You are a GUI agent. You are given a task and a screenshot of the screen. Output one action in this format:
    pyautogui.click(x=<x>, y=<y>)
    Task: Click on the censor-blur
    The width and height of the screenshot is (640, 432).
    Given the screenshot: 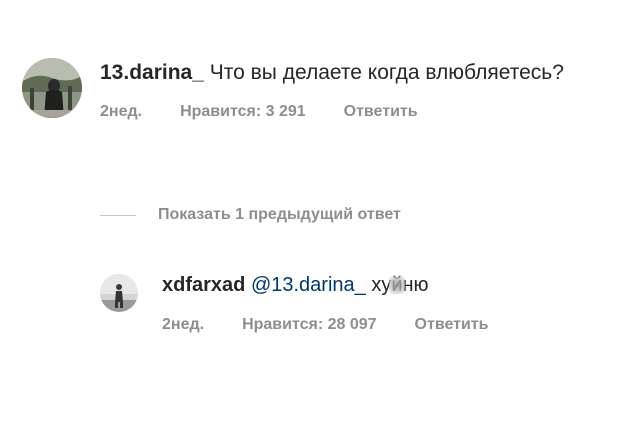 What is the action you would take?
    pyautogui.click(x=397, y=285)
    